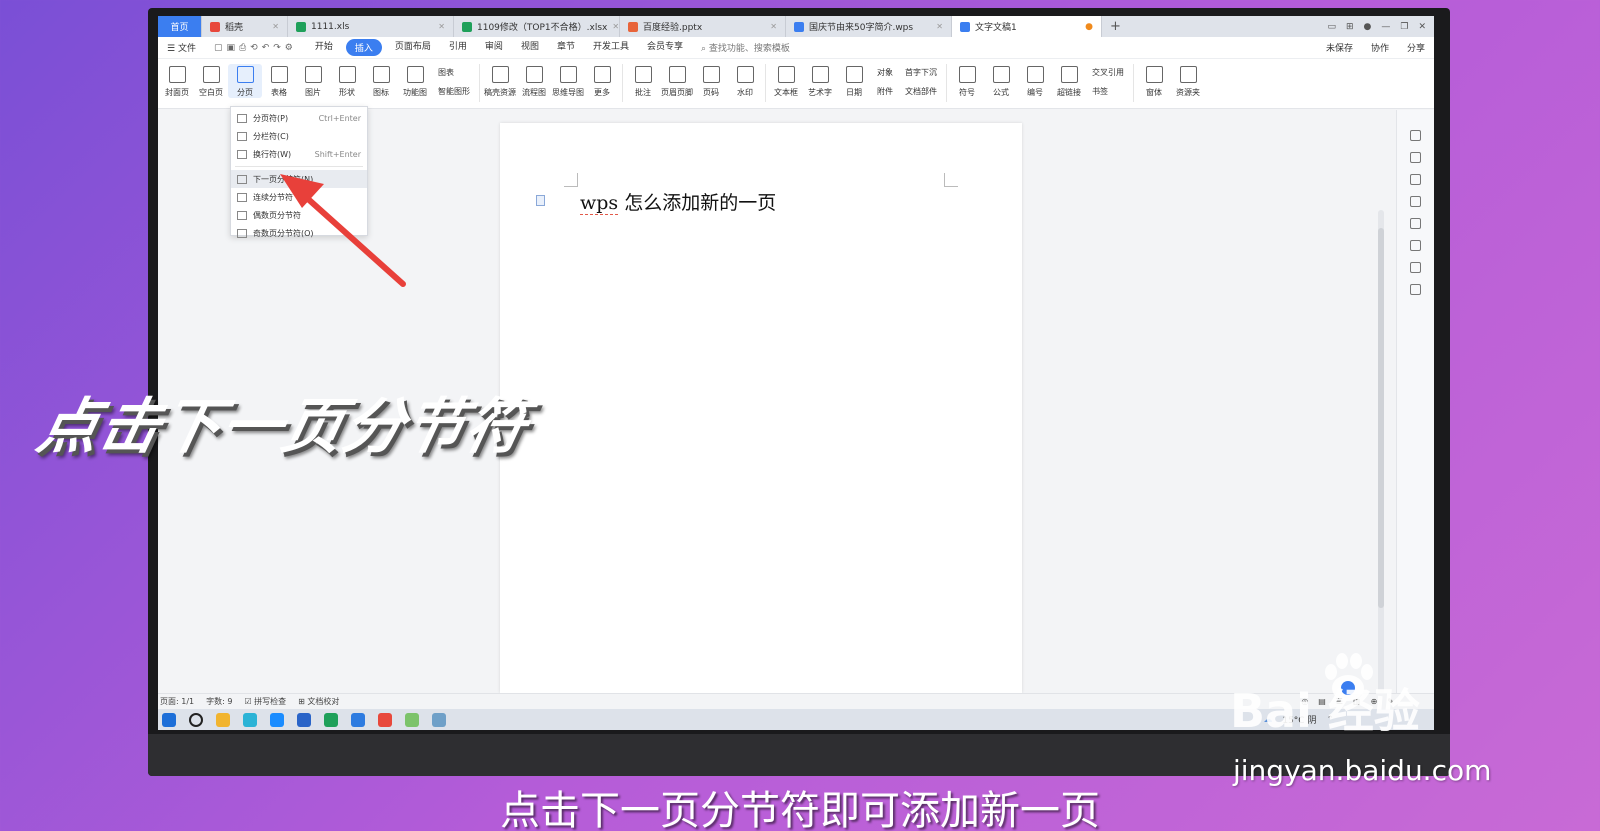  I want to click on ribbon-small-button: 图表, so click(454, 72).